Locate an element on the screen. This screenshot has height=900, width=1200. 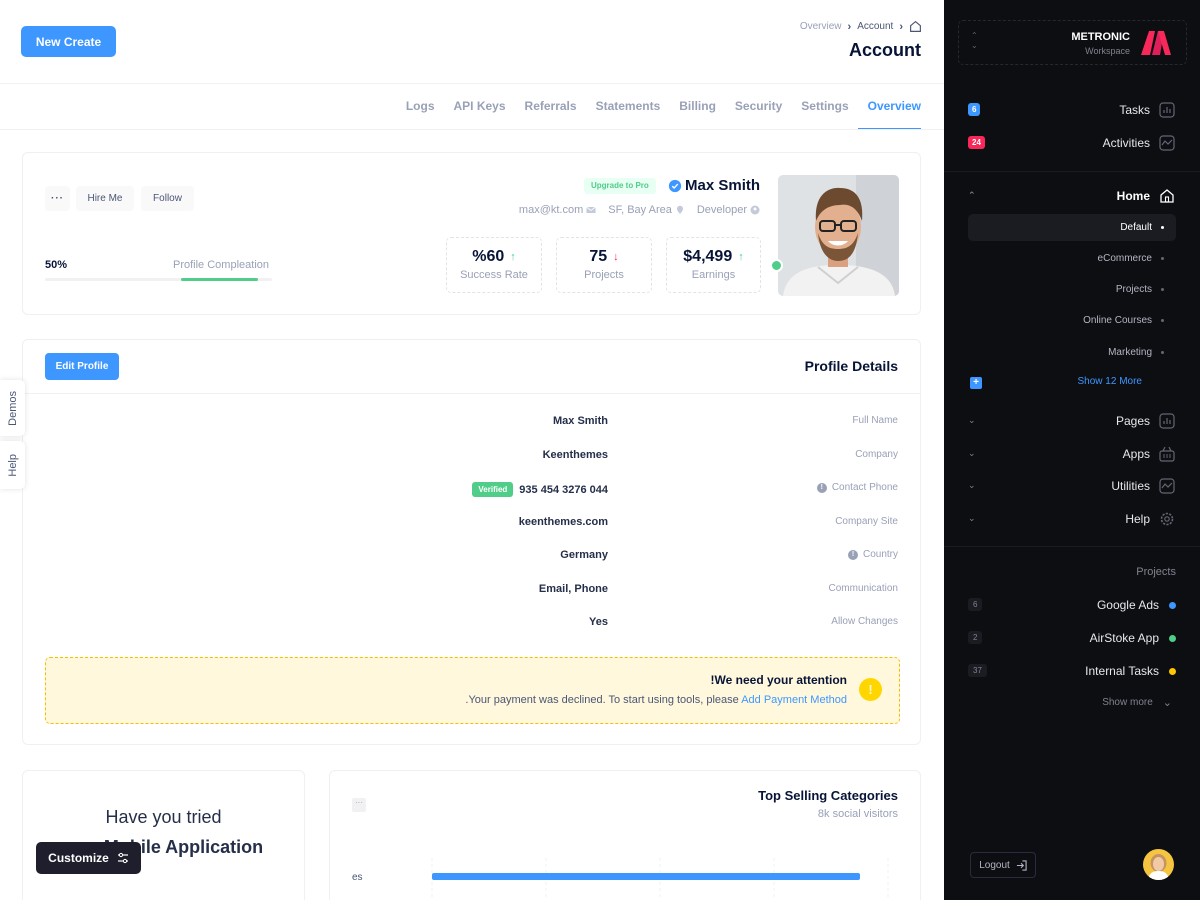
tab-logs: Logs is located at coordinates (420, 107).